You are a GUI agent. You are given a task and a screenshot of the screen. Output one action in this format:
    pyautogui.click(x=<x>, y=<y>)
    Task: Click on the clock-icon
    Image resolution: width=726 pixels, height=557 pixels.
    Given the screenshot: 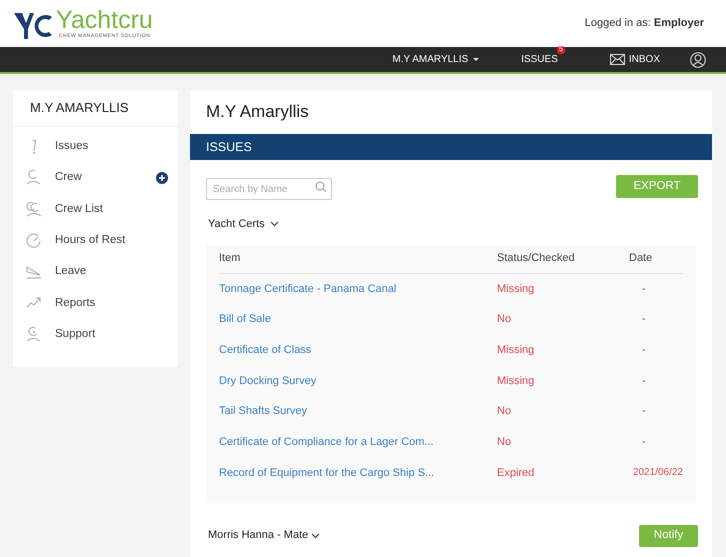 What is the action you would take?
    pyautogui.click(x=34, y=241)
    